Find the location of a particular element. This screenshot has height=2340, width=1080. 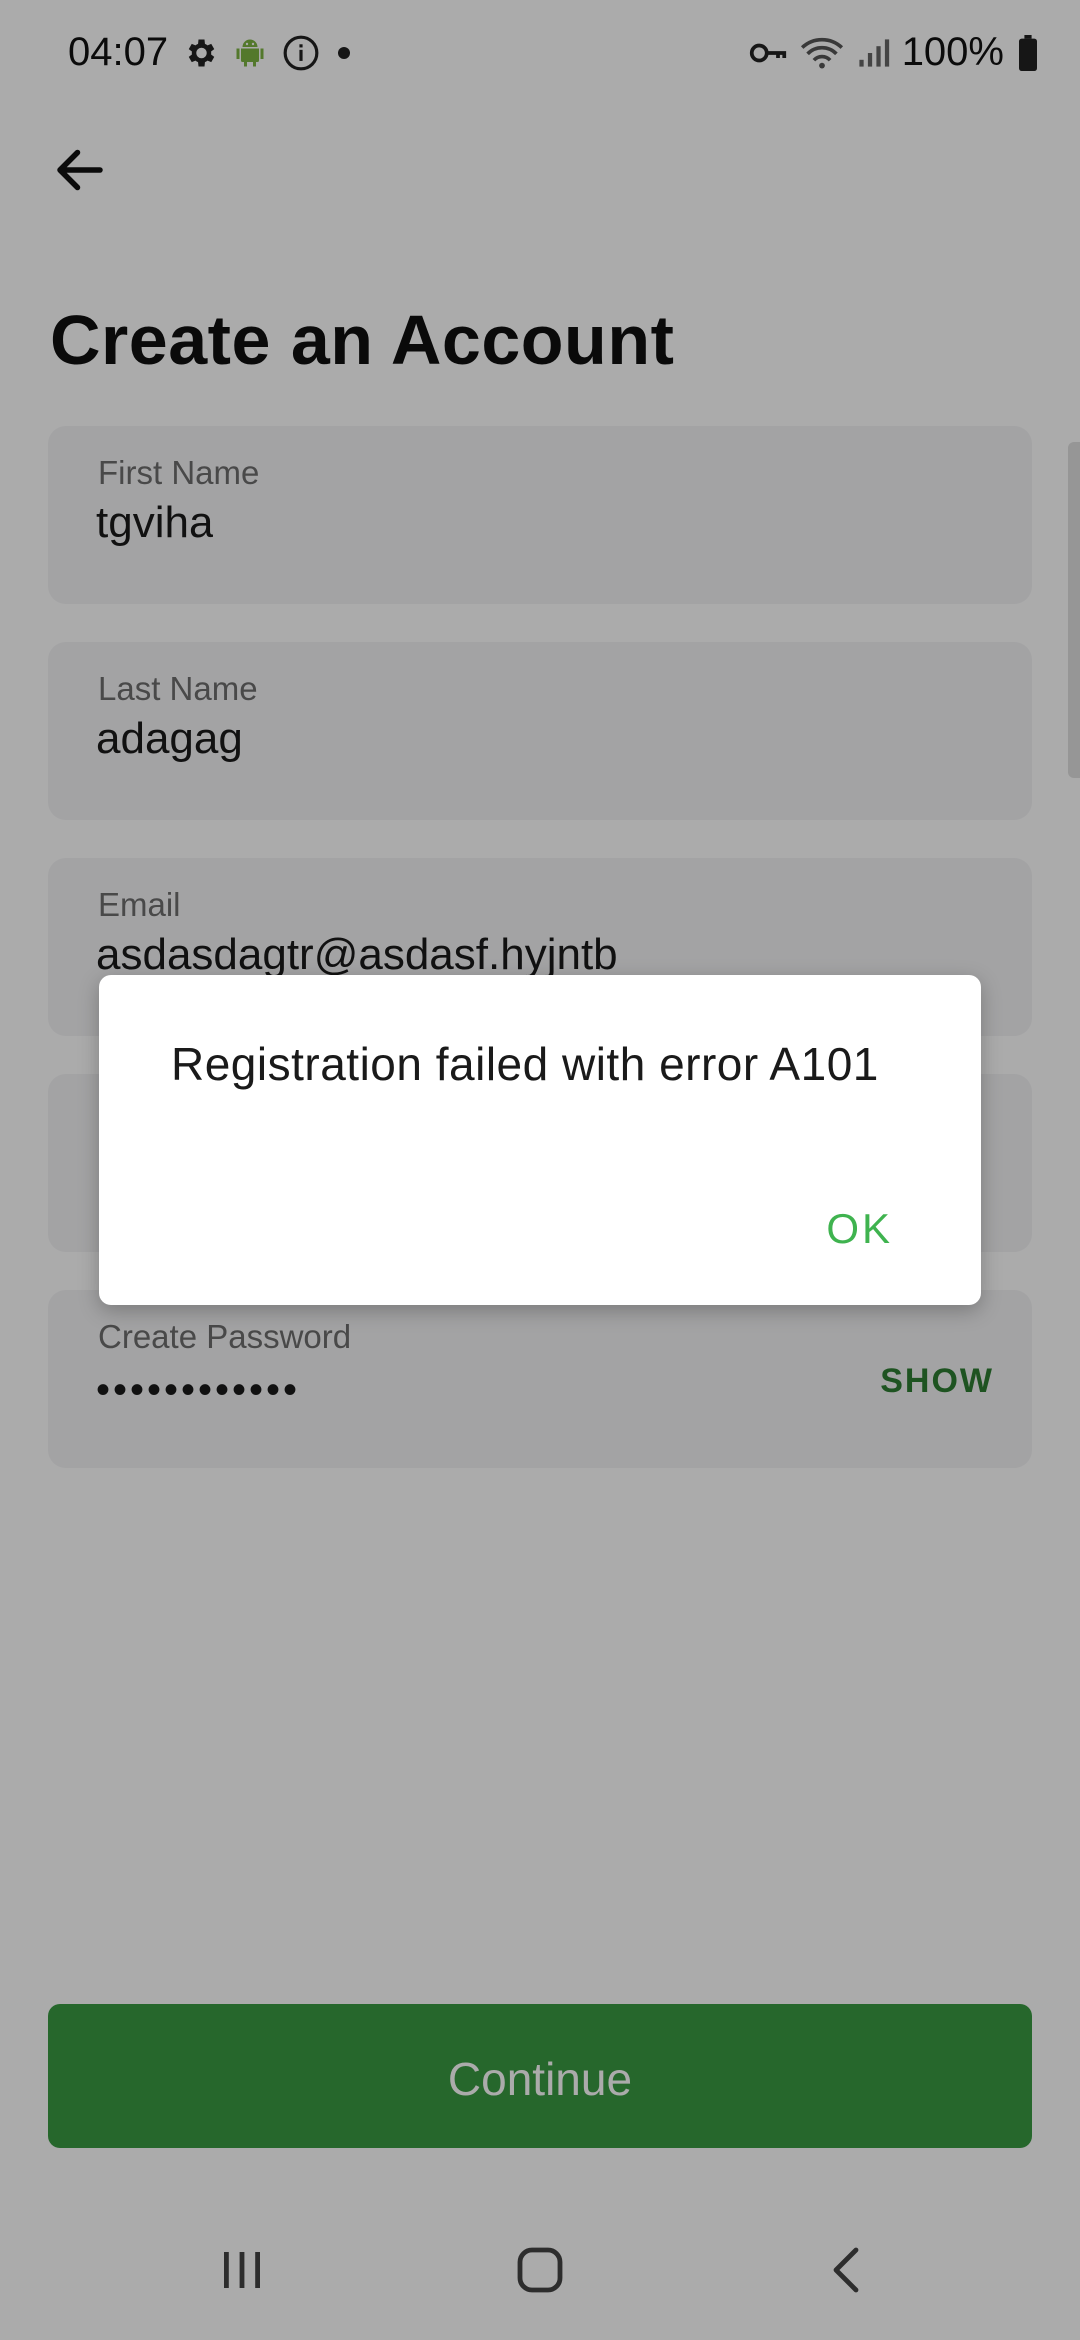

error-dialog: Registration failed with error A101 OK is located at coordinates (540, 1140).